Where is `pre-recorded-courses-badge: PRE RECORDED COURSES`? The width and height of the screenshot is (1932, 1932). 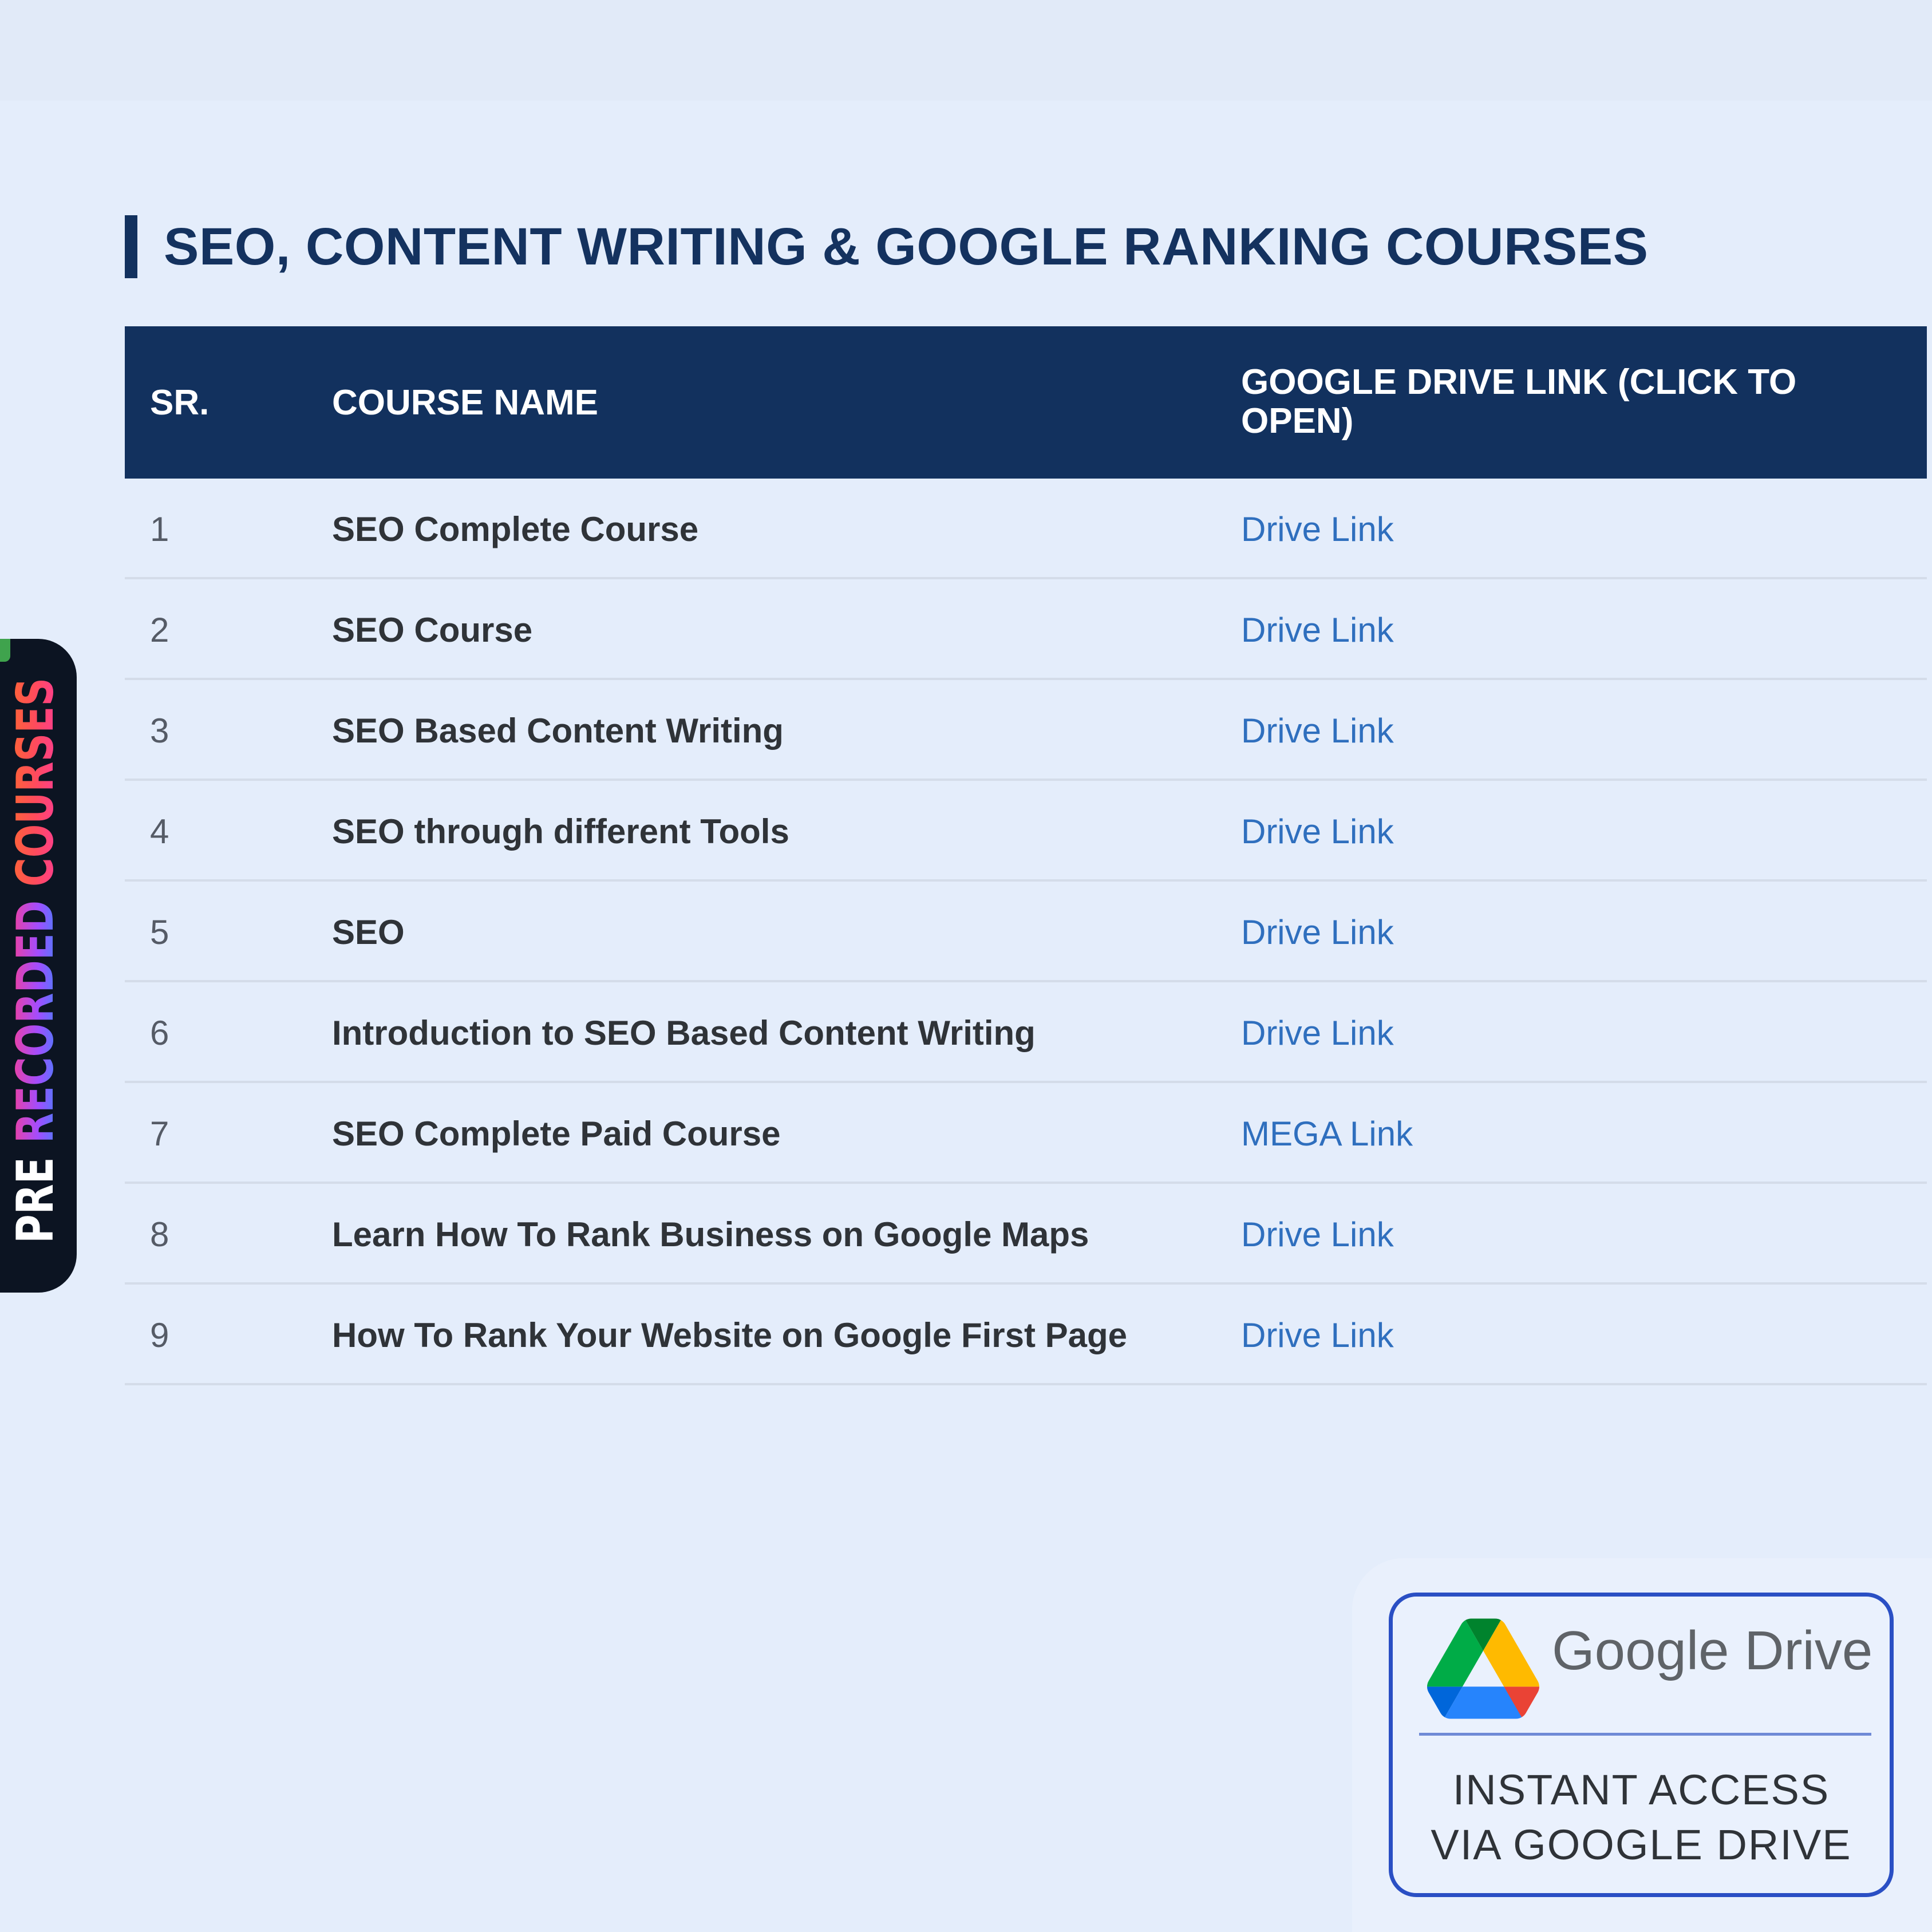 pre-recorded-courses-badge: PRE RECORDED COURSES is located at coordinates (38, 966).